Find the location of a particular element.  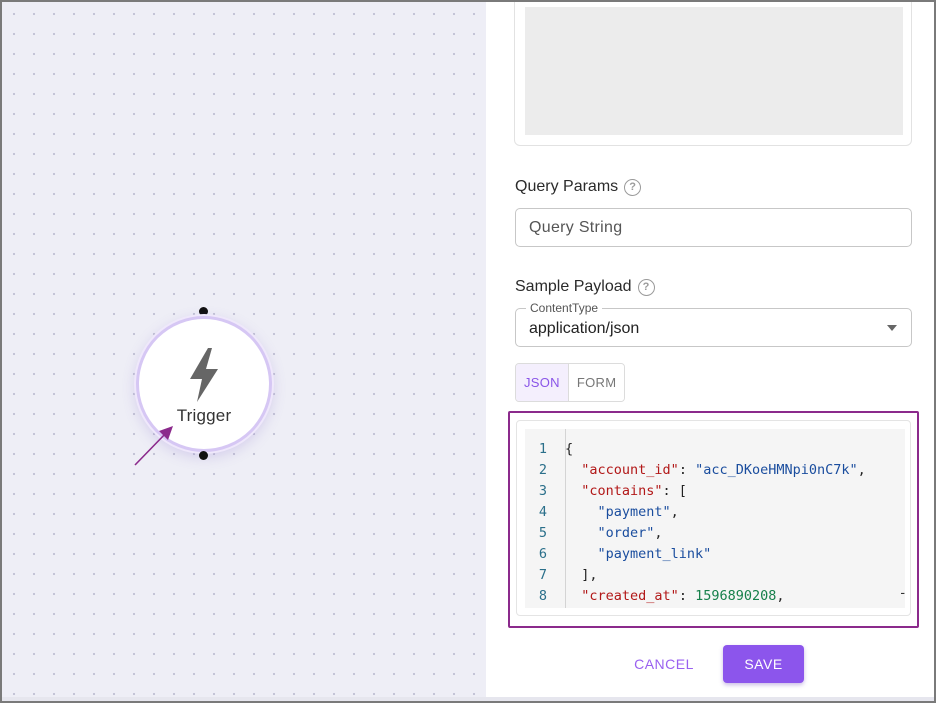

cancel-button: CANCEL is located at coordinates (664, 664).